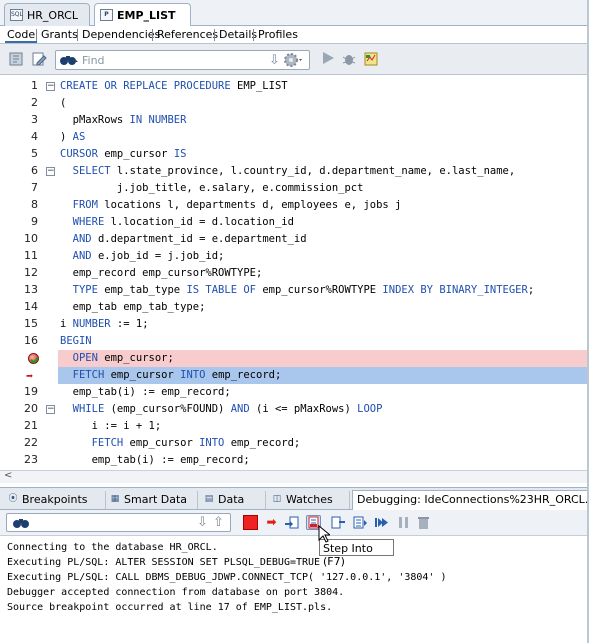 Image resolution: width=589 pixels, height=643 pixels. What do you see at coordinates (31, 255) in the screenshot?
I see `line-number: 11` at bounding box center [31, 255].